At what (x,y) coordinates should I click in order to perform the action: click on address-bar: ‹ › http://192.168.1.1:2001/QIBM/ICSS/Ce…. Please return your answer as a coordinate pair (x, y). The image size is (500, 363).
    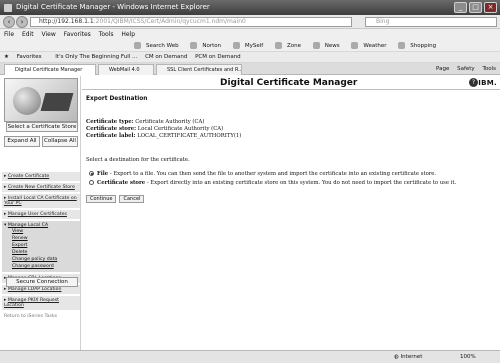
    Looking at the image, I should click on (250, 22).